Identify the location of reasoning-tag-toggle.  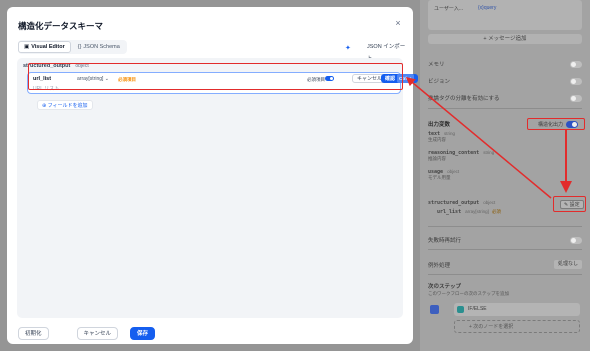
(576, 98).